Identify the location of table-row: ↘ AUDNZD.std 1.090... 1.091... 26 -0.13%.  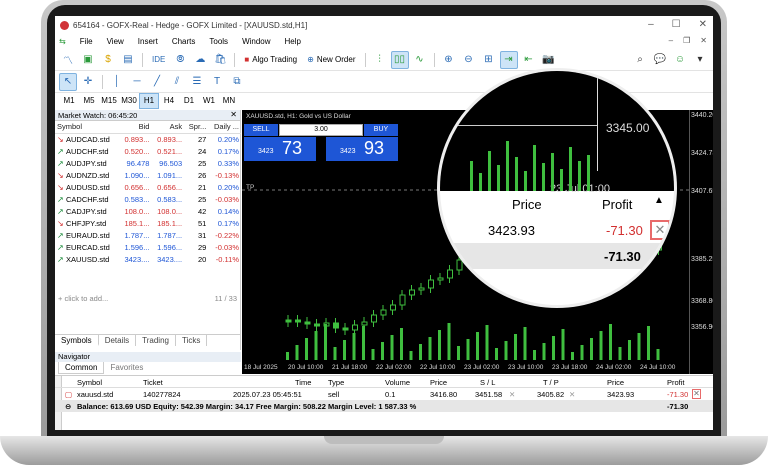
(148, 175).